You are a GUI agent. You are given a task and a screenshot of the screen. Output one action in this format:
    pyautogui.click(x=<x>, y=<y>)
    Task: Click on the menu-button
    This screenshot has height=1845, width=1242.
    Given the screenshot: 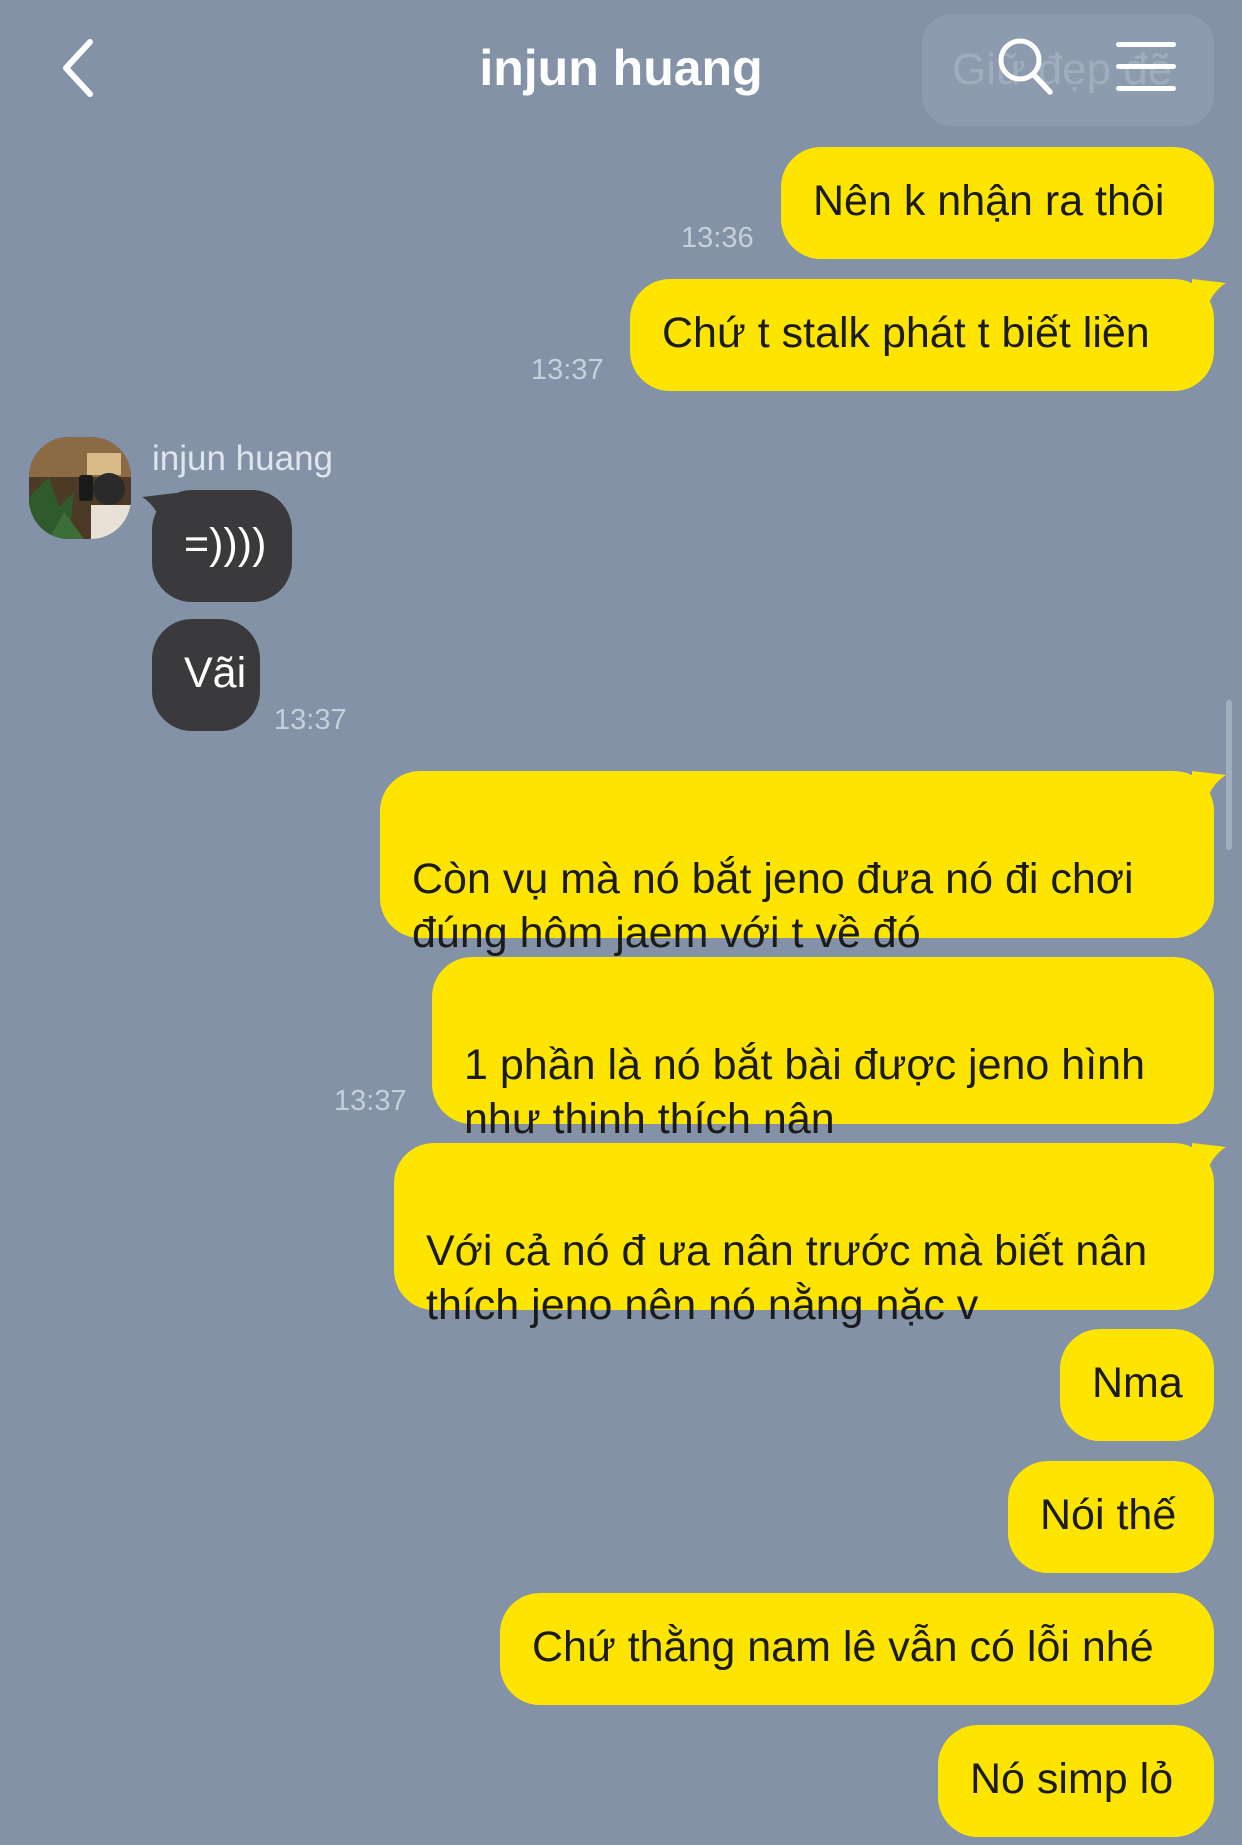 What is the action you would take?
    pyautogui.click(x=1146, y=66)
    